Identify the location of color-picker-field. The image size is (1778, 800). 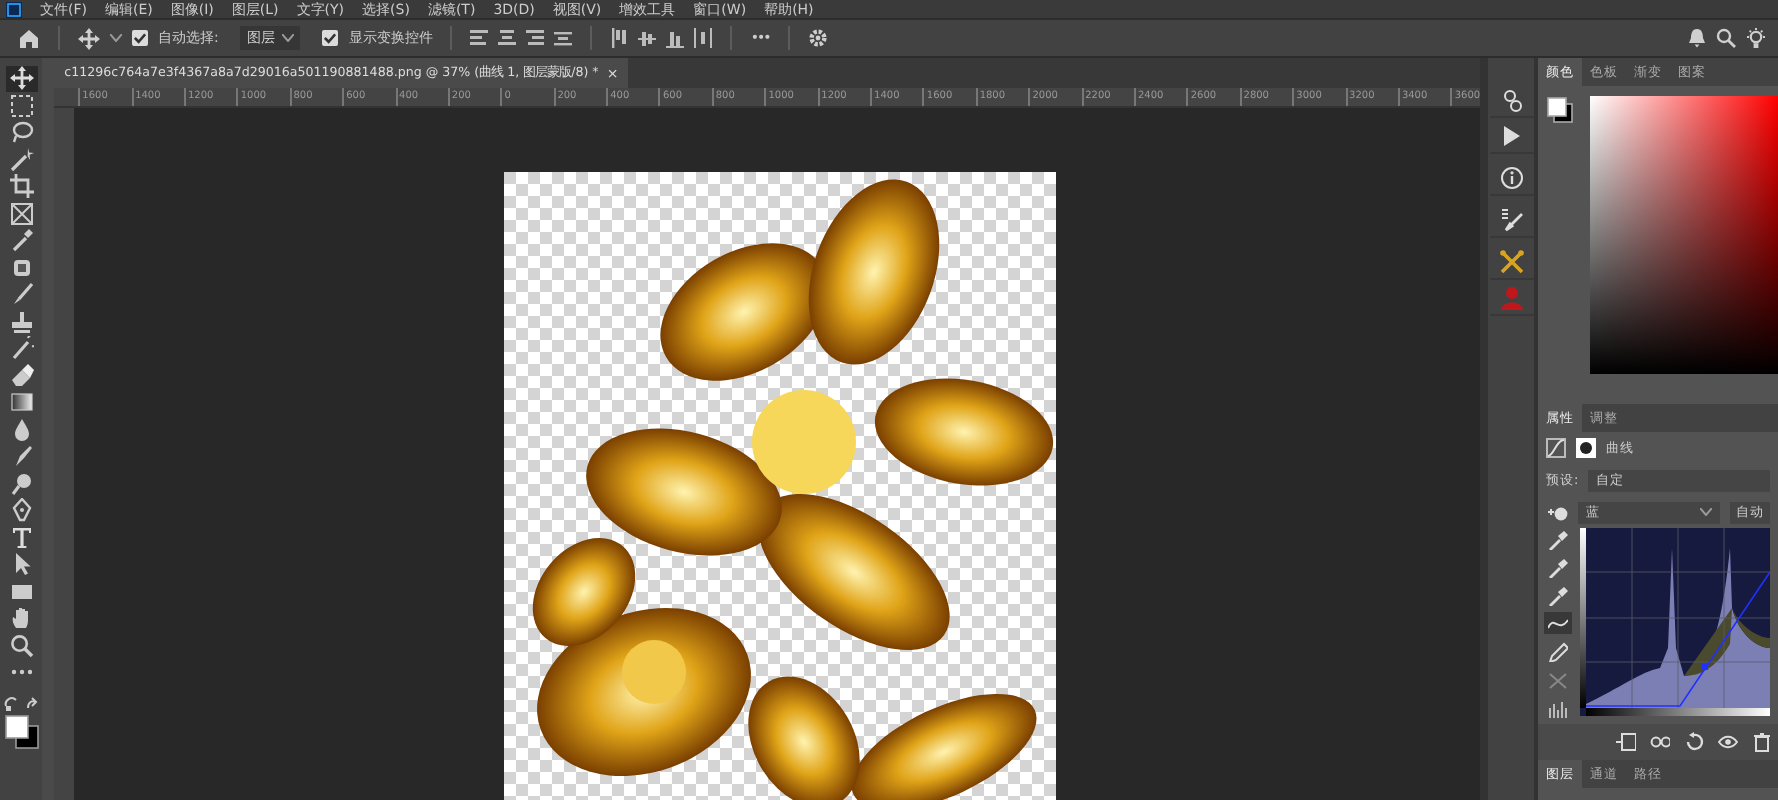
(1684, 235).